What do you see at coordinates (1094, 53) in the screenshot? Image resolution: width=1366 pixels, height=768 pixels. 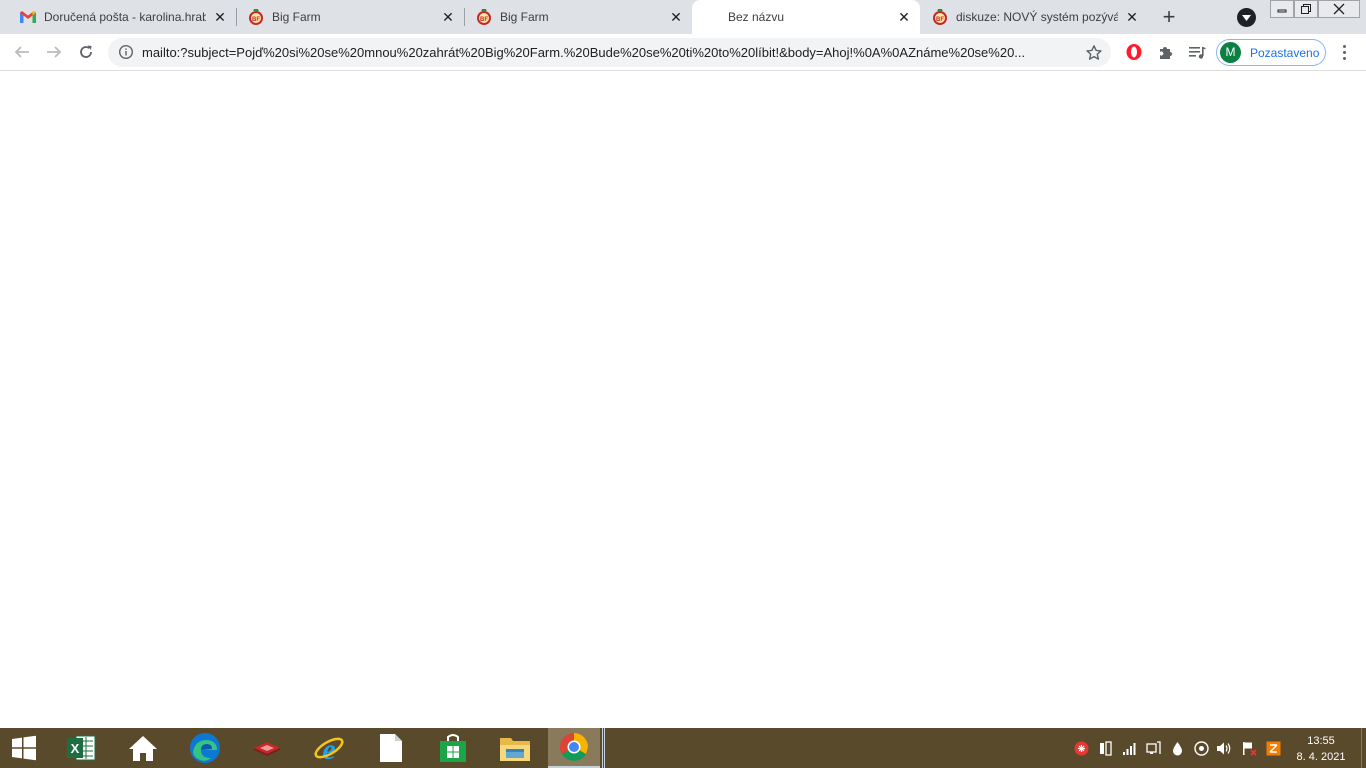 I see `bookmark-star-icon` at bounding box center [1094, 53].